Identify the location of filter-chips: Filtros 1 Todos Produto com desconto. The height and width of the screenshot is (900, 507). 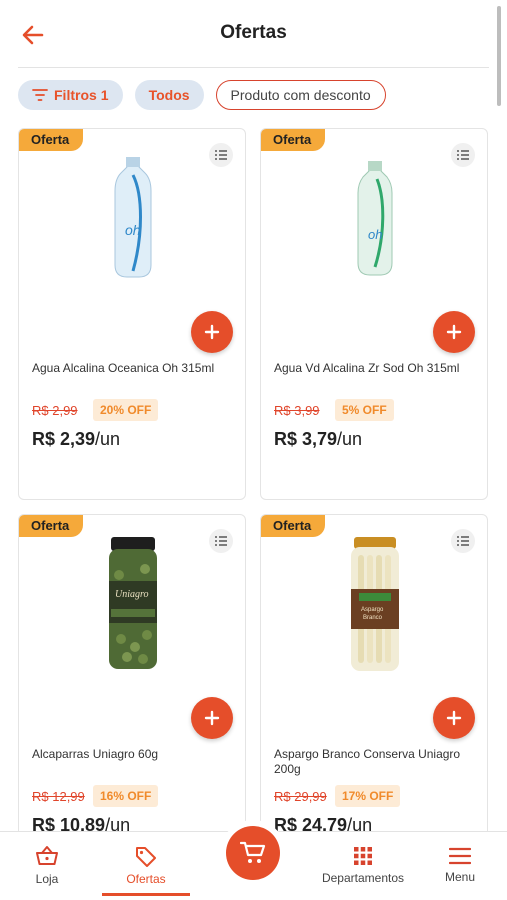
(202, 95).